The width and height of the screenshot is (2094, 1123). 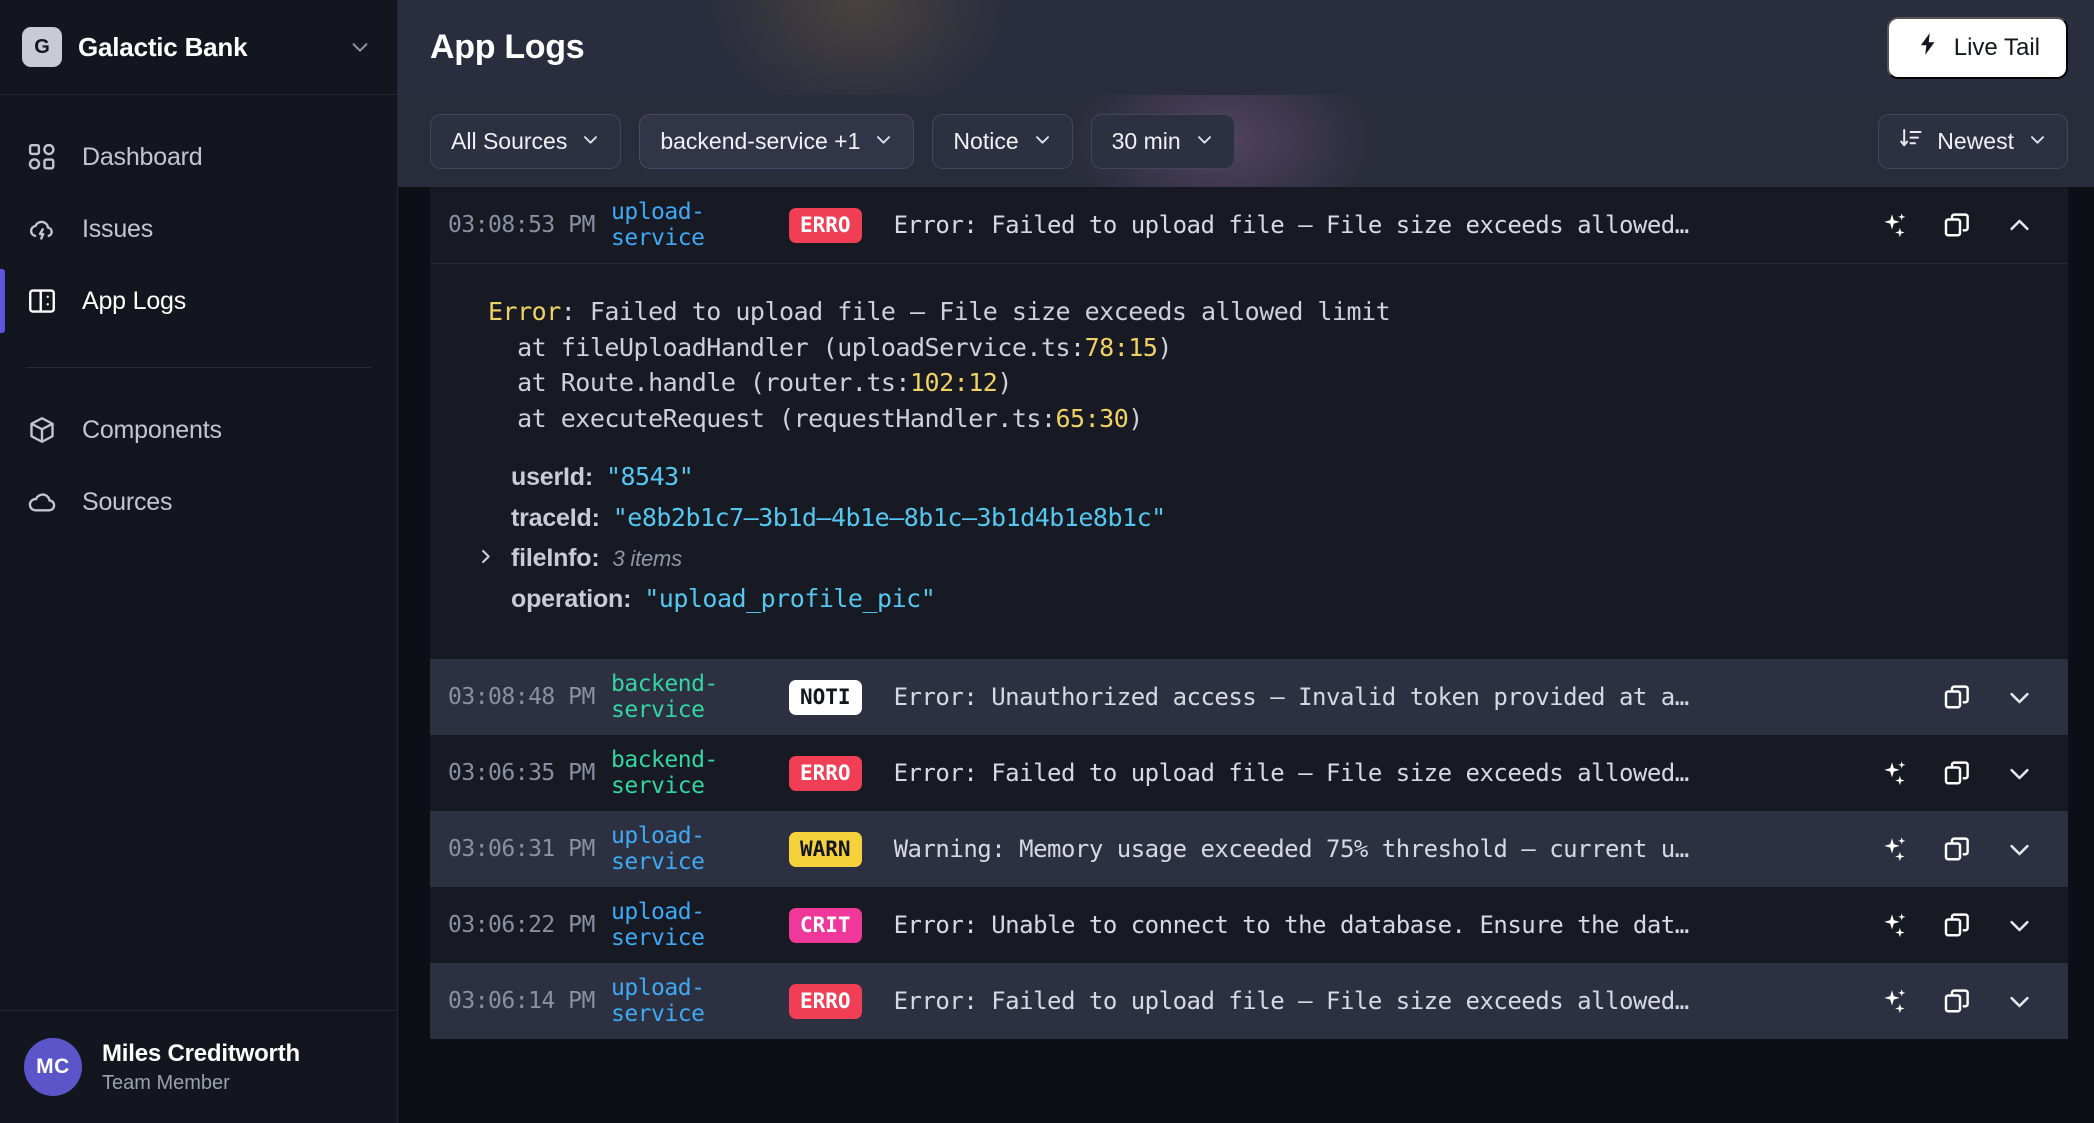 What do you see at coordinates (1246, 47) in the screenshot?
I see `page-header: App Logs Live Tail` at bounding box center [1246, 47].